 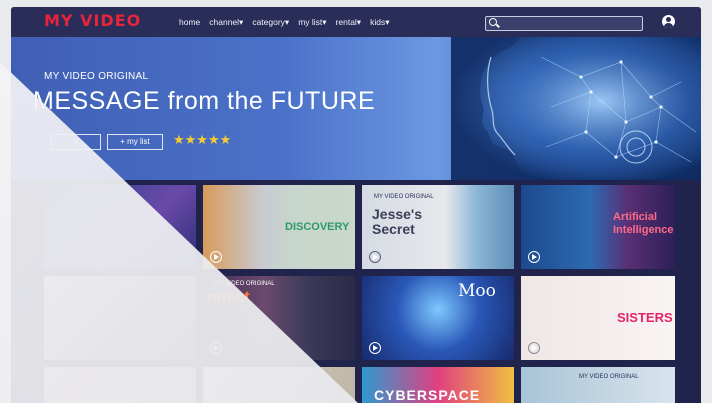 I want to click on nav-channel: channel▾, so click(x=226, y=22).